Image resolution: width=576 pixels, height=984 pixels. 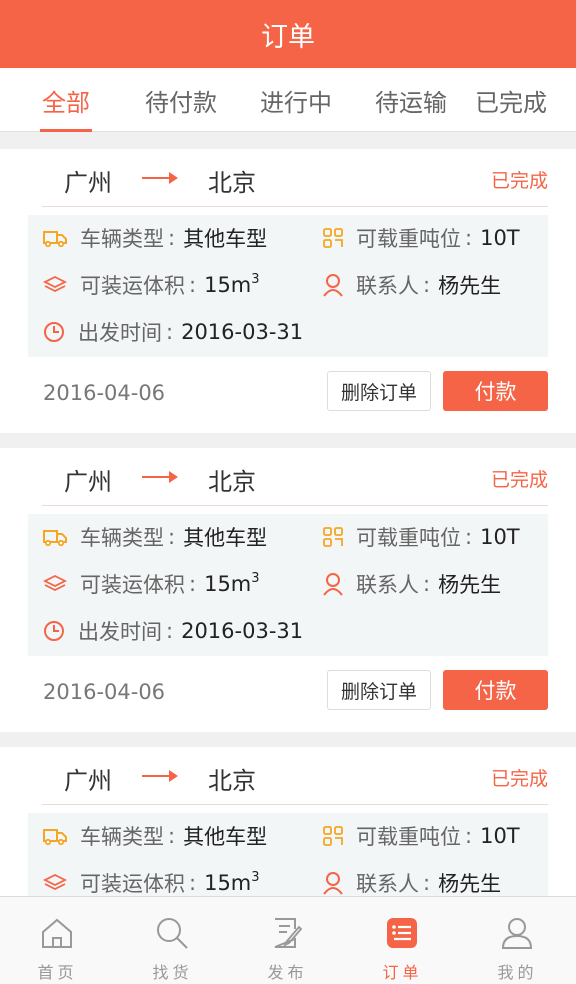 What do you see at coordinates (421, 836) in the screenshot?
I see `tonnage-row: 可载重吨位 : 10T` at bounding box center [421, 836].